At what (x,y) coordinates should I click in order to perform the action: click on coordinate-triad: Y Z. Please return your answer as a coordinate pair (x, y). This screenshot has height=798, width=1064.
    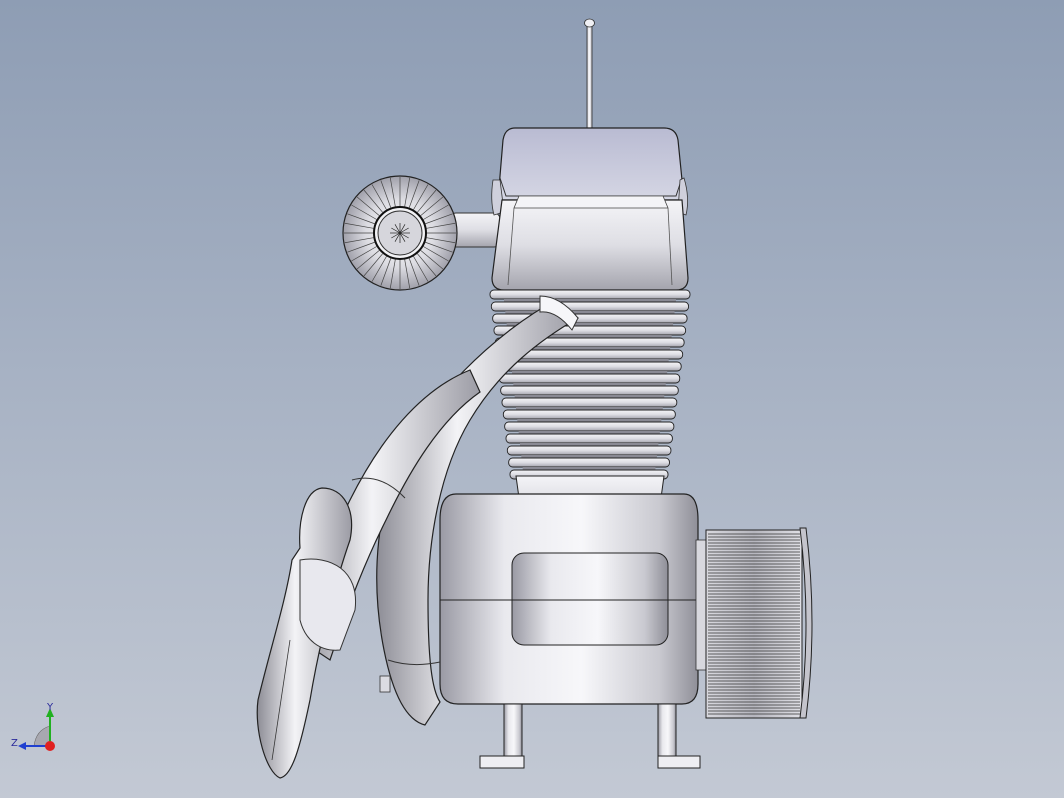
    Looking at the image, I should click on (33, 726).